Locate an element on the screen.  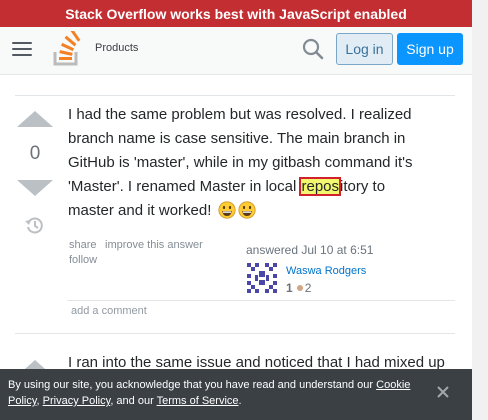
bronze-badge-count: 2 is located at coordinates (308, 288).